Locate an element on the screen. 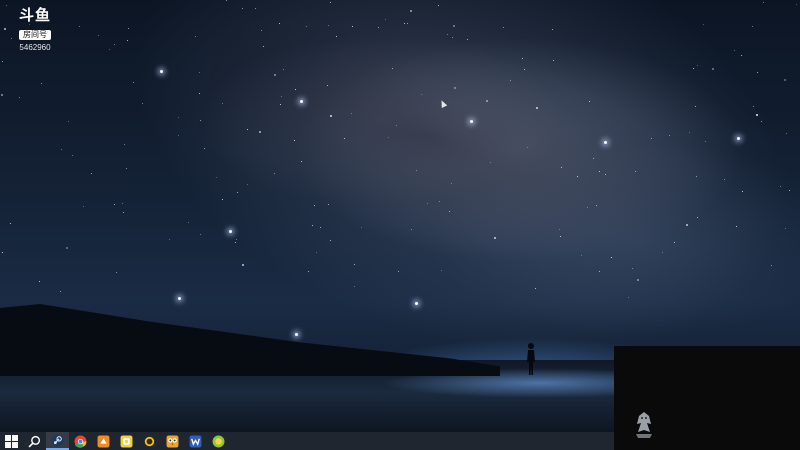 Image resolution: width=800 pixels, height=450 pixels. search-button is located at coordinates (34, 441).